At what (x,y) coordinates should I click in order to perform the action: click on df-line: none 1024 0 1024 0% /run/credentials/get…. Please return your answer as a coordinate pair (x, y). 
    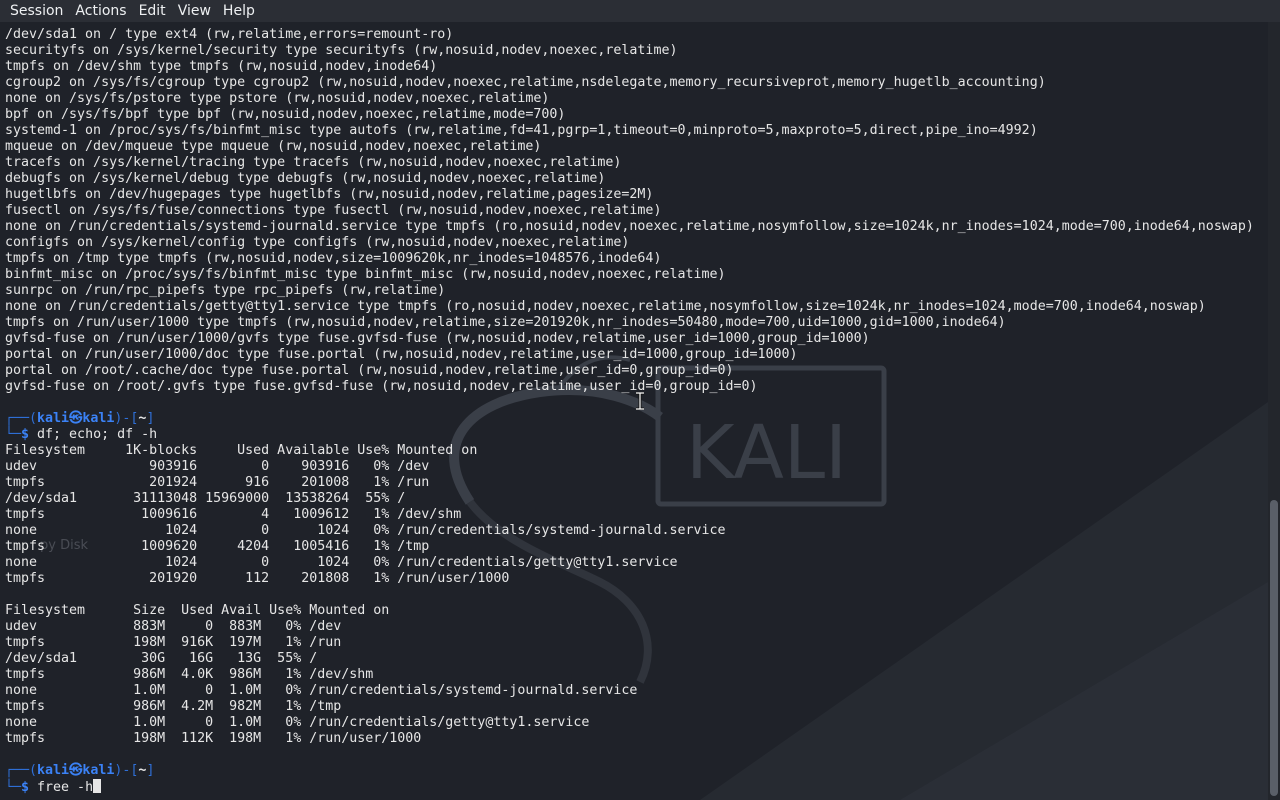
    Looking at the image, I should click on (341, 562).